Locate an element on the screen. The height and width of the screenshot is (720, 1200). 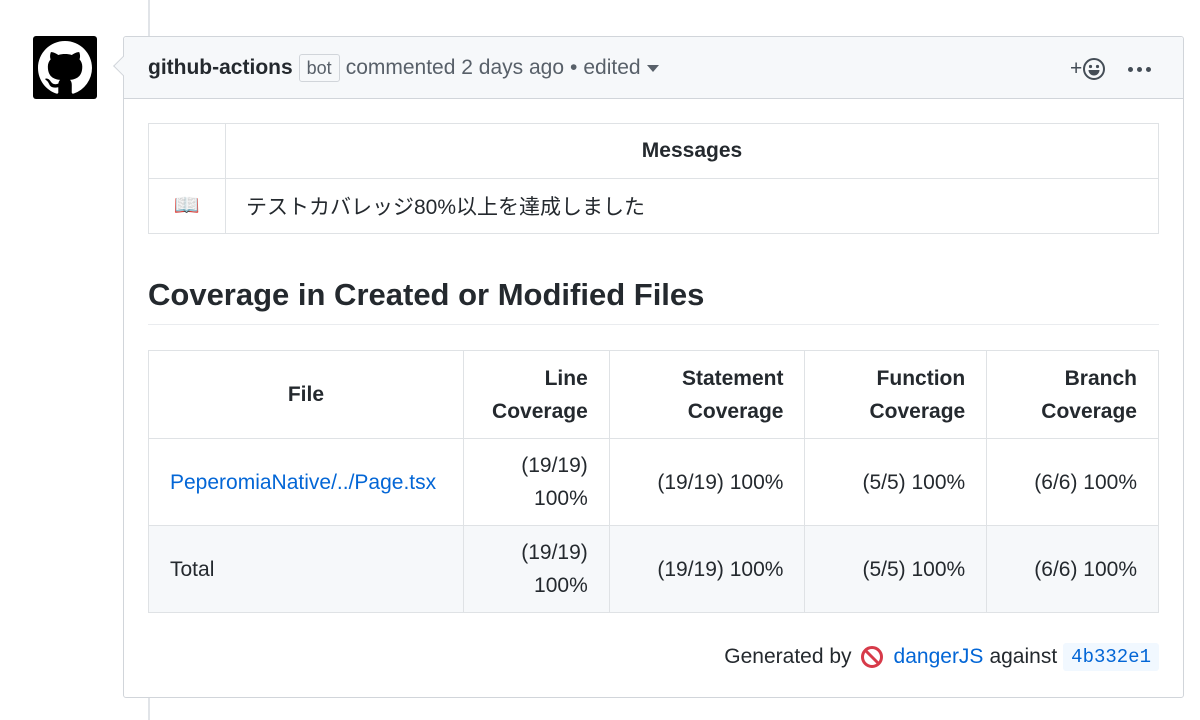
edited-dropdown: edited is located at coordinates (621, 68).